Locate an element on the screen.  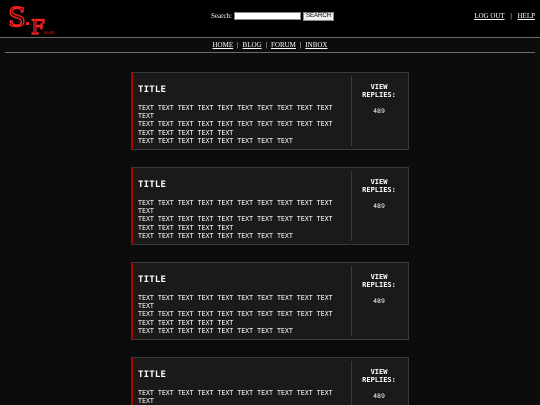
nav-item-inbox: INBOX is located at coordinates (316, 45).